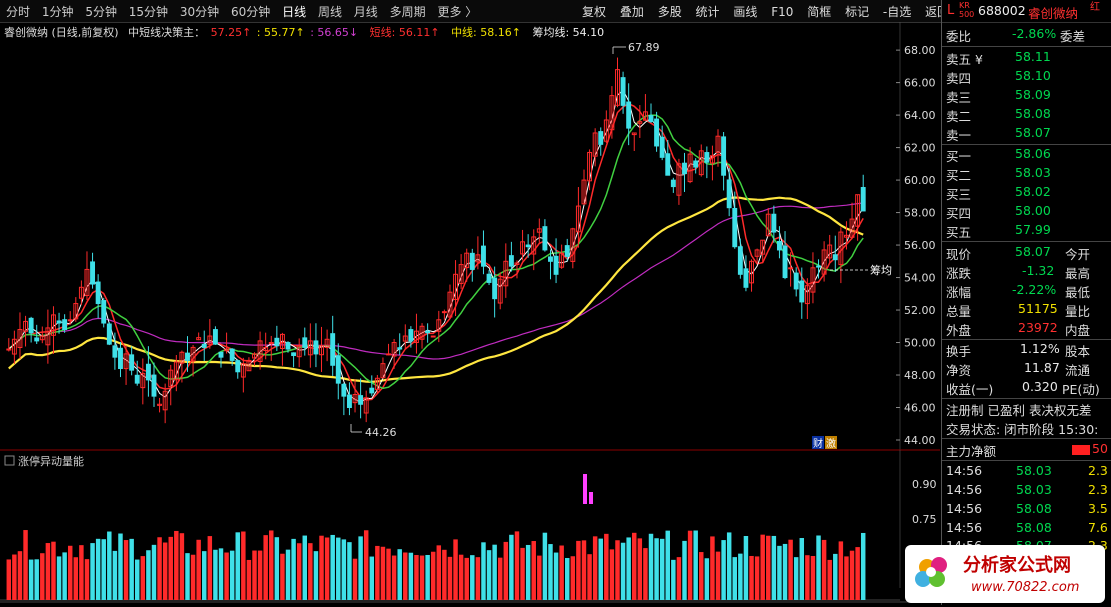  What do you see at coordinates (1025, 587) in the screenshot?
I see `svg-text: www.70822.com` at bounding box center [1025, 587].